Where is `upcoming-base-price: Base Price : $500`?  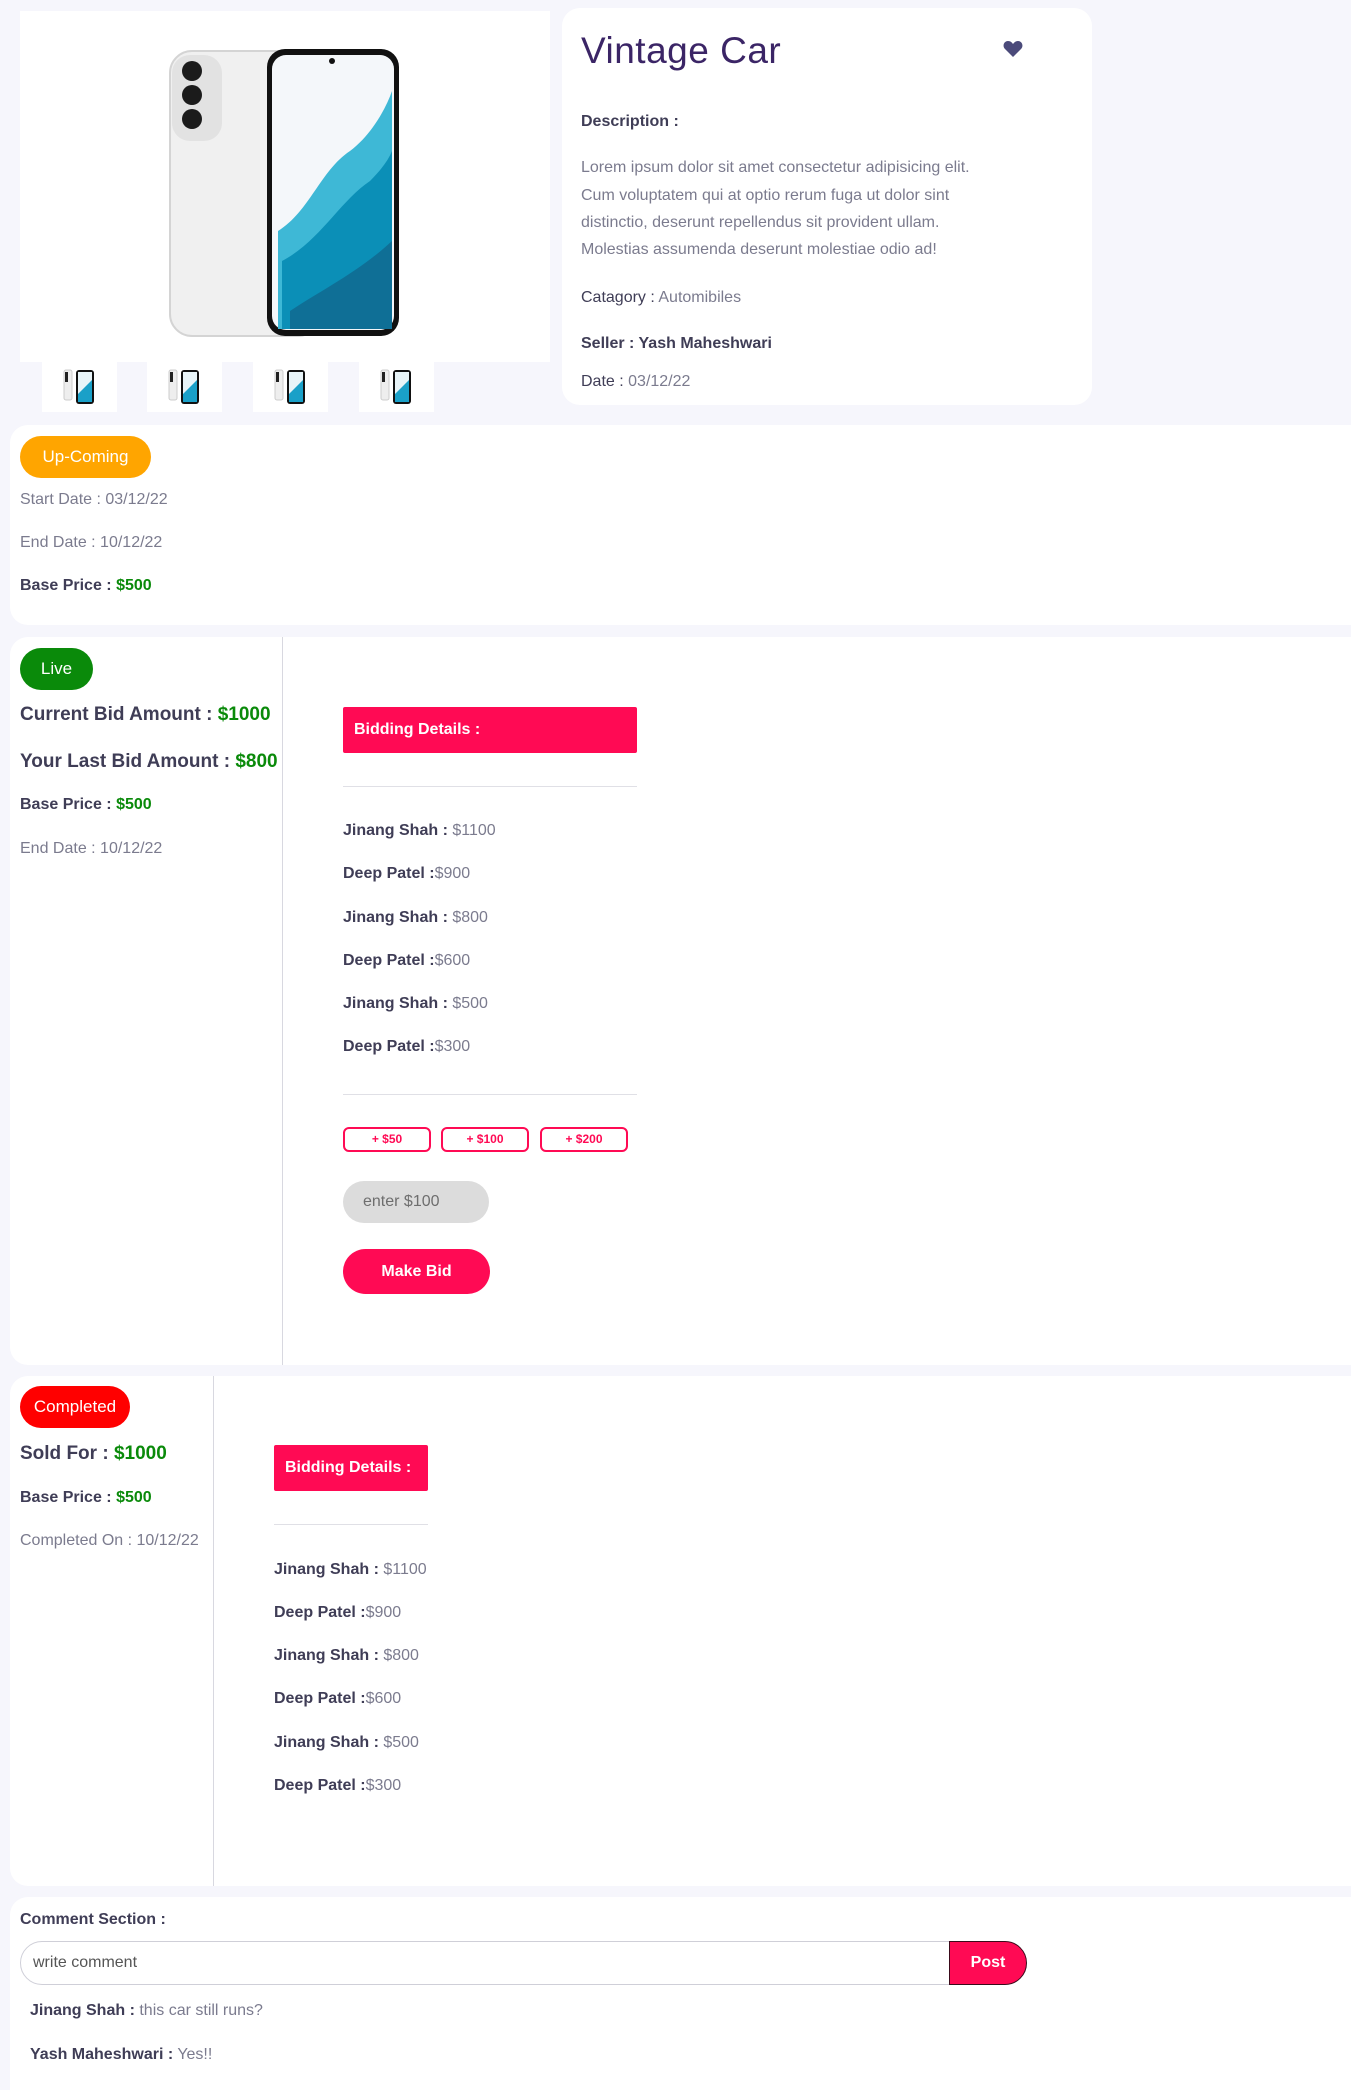
upcoming-base-price: Base Price : $500 is located at coordinates (86, 586).